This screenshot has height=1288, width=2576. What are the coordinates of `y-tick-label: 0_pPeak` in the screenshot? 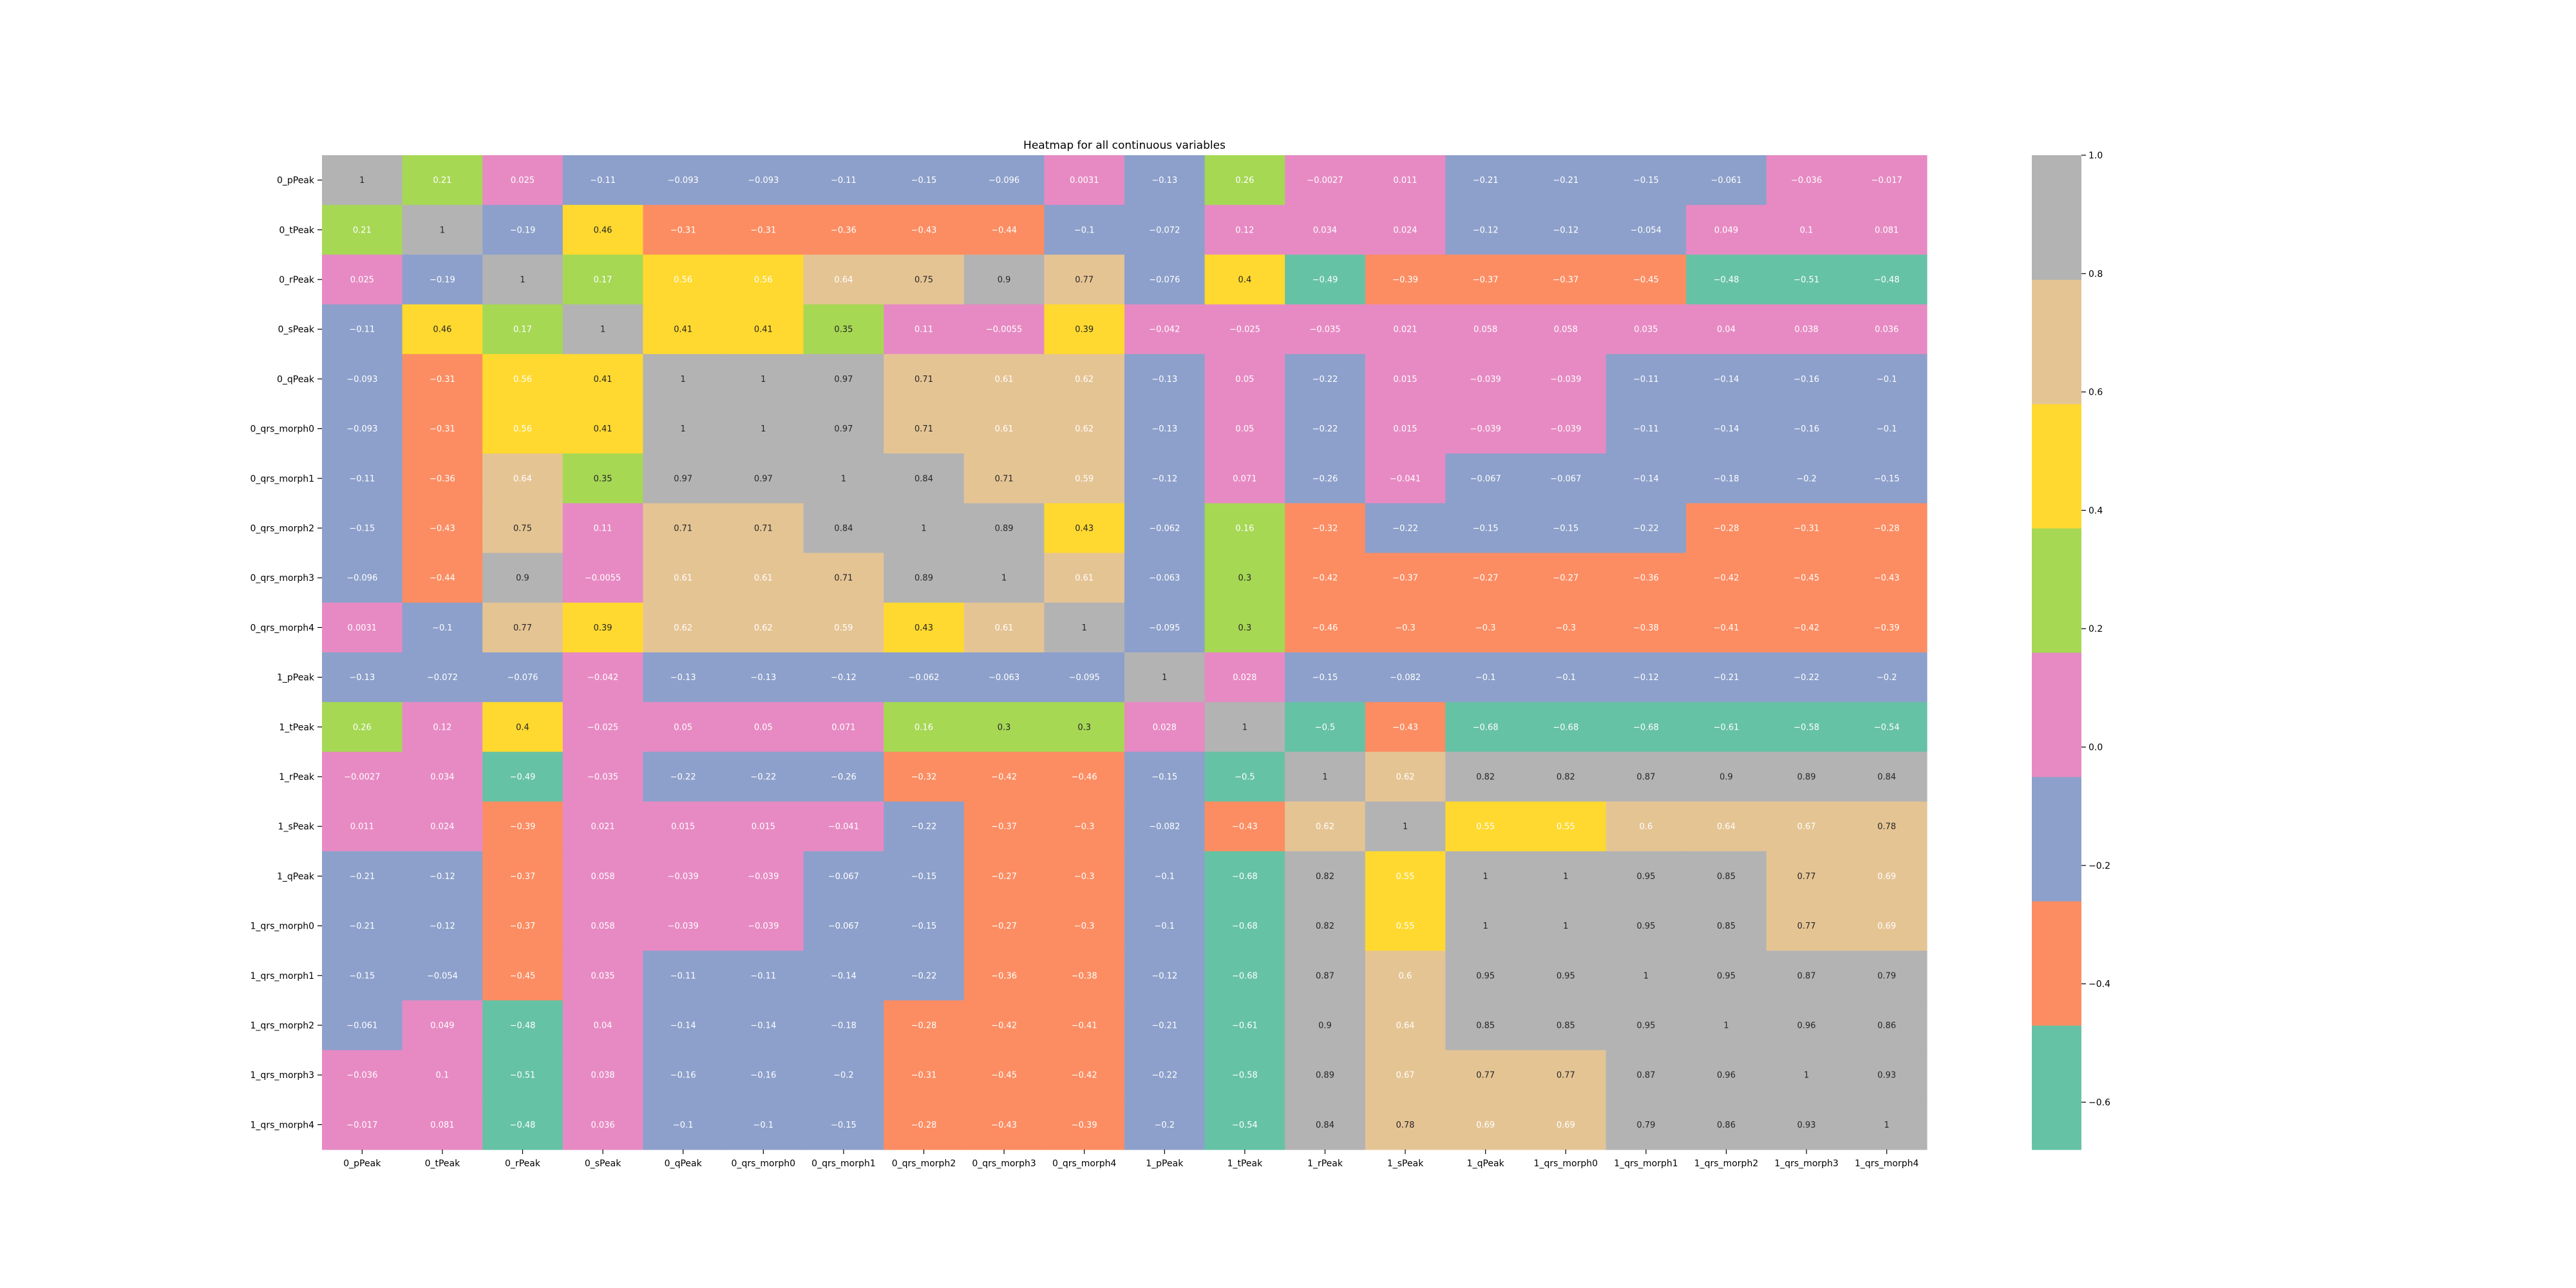 It's located at (296, 181).